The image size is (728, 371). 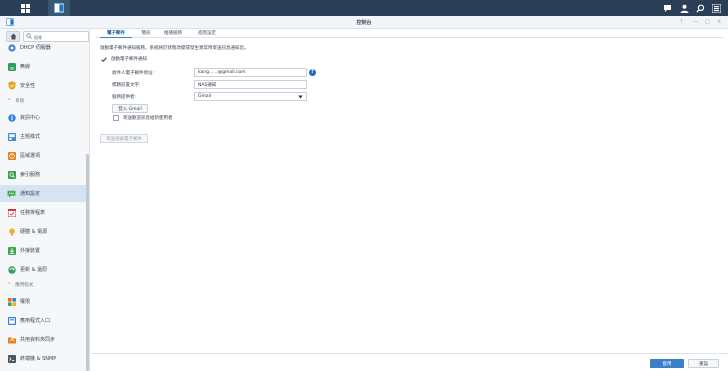 I want to click on window-title: 控制台, so click(x=364, y=23).